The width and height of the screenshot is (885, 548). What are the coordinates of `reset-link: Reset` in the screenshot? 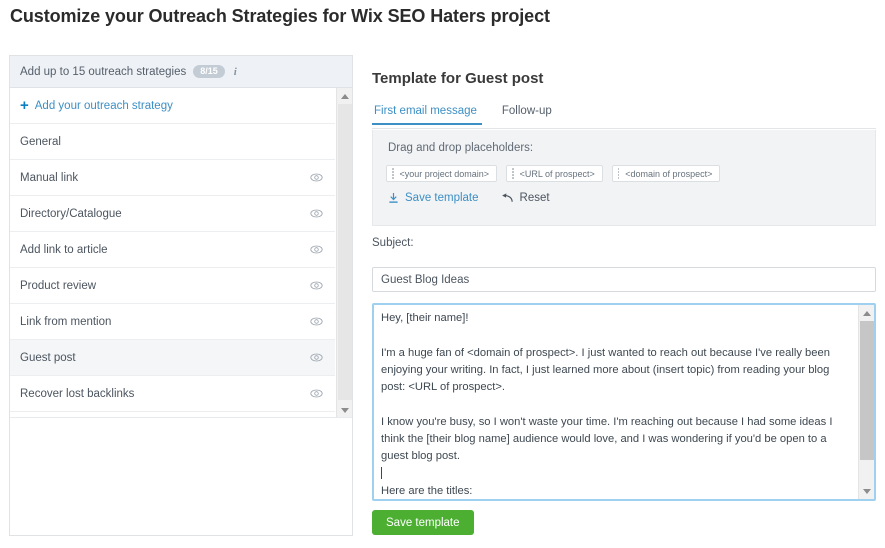 It's located at (525, 198).